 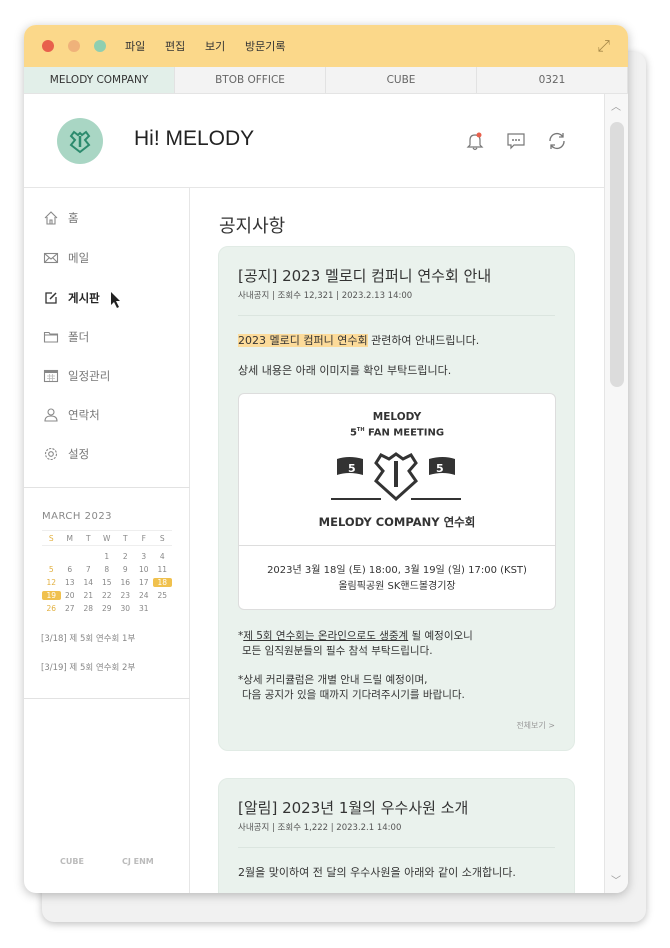 What do you see at coordinates (51, 298) in the screenshot?
I see `edit-icon` at bounding box center [51, 298].